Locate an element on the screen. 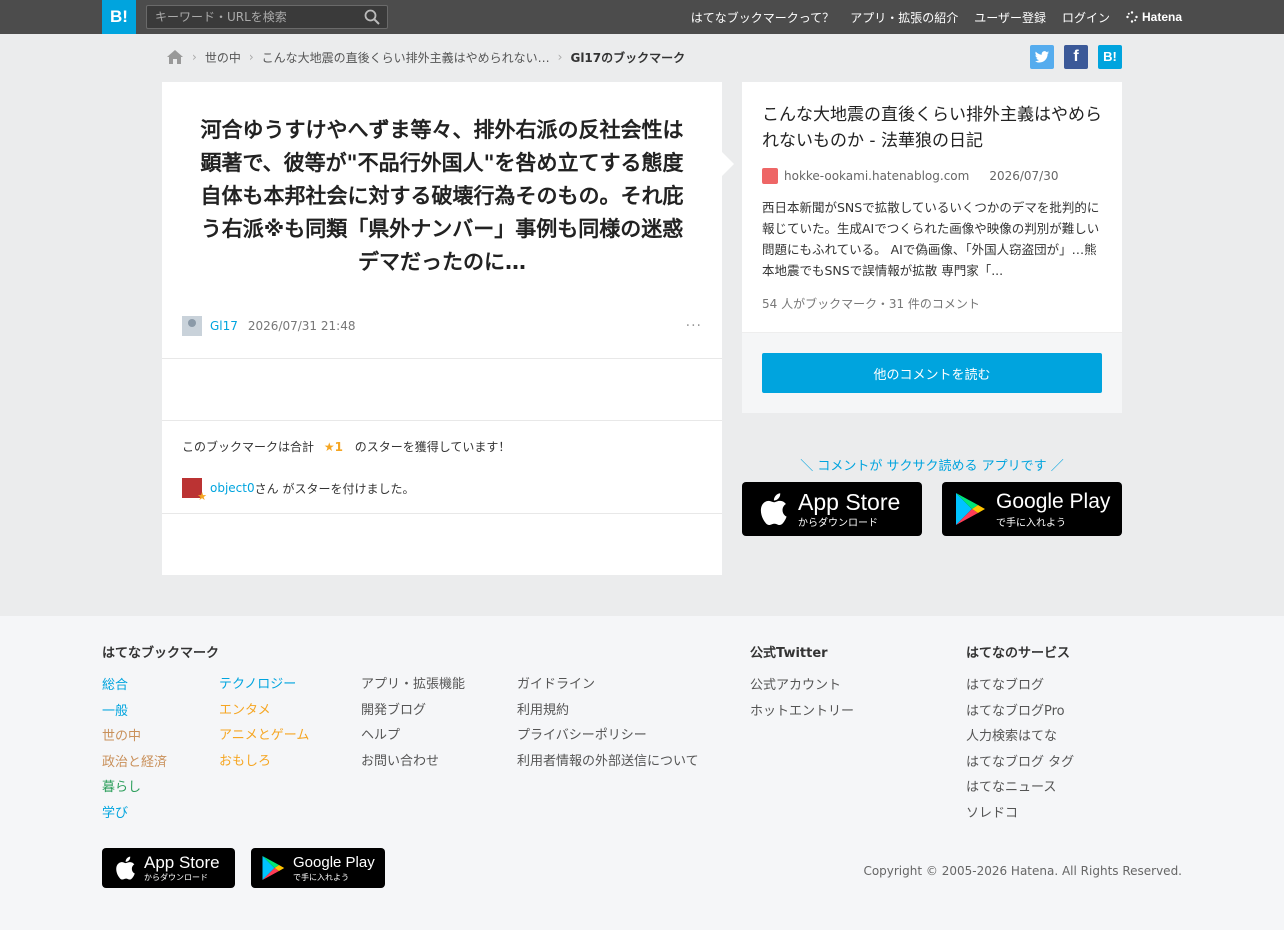 The width and height of the screenshot is (1284, 930). more-options-icon: ··· is located at coordinates (694, 326).